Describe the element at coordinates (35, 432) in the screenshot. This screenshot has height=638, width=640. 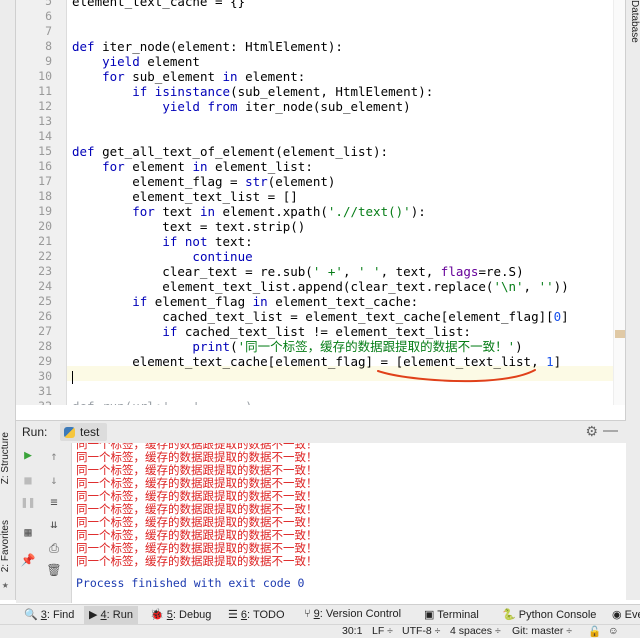
I see `run-label: Run:` at that location.